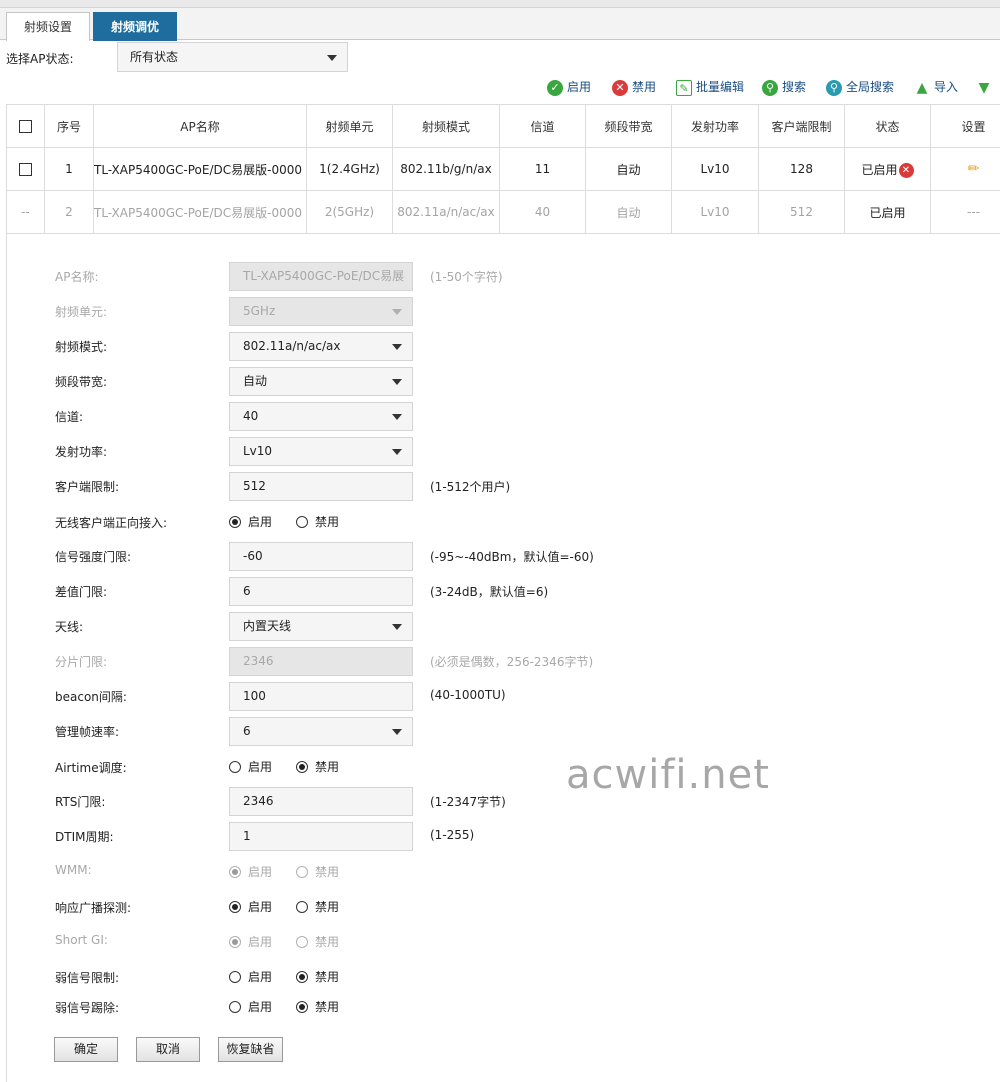  What do you see at coordinates (250, 1049) in the screenshot?
I see `restore-defaults-button: 恢复缺省` at bounding box center [250, 1049].